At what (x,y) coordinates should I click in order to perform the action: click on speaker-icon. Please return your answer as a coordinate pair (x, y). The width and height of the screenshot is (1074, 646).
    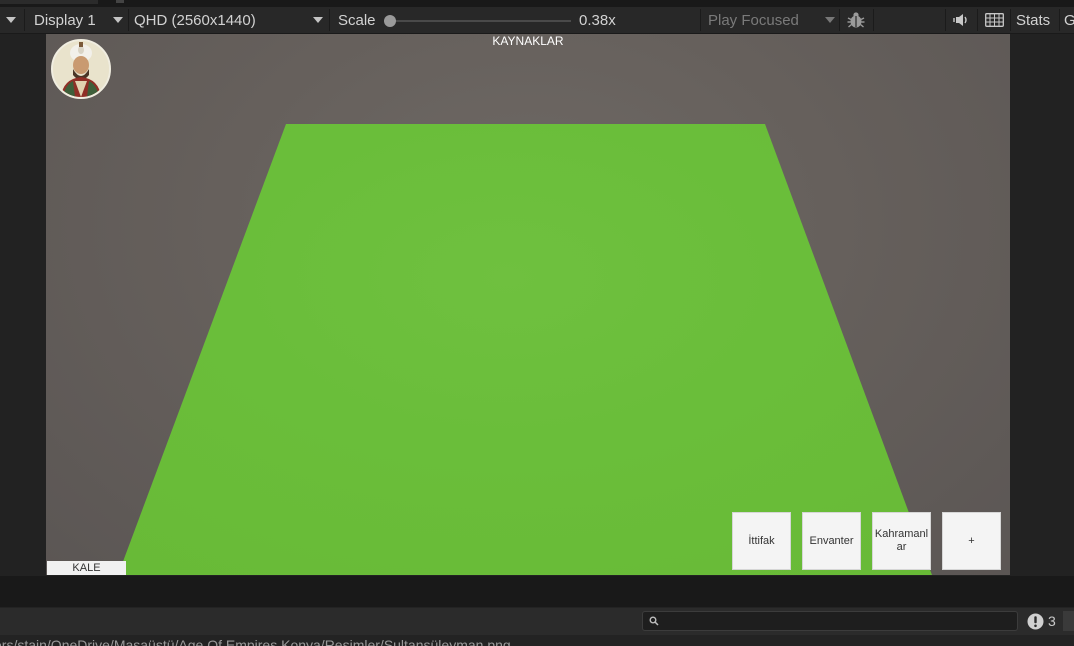
    Looking at the image, I should click on (960, 20).